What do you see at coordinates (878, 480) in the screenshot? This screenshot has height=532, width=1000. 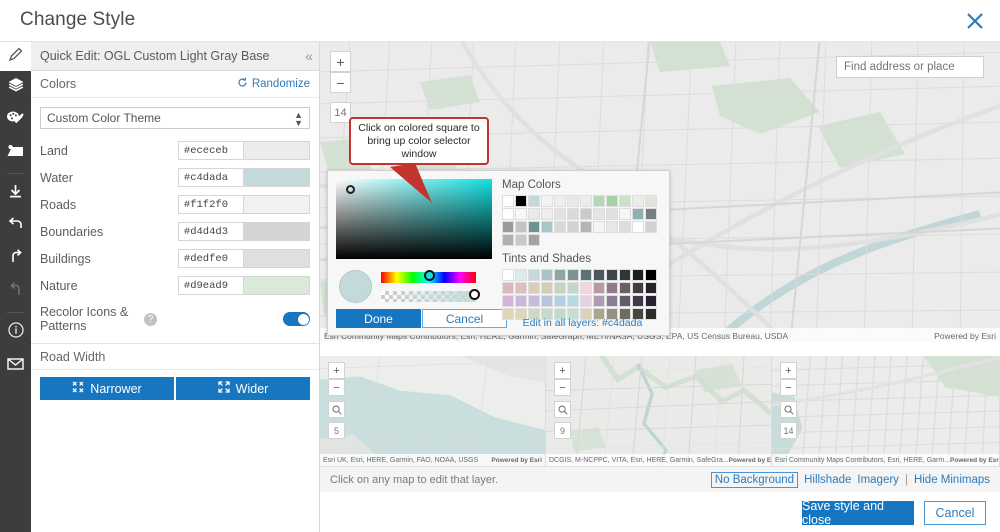 I see `imagery-link: Imagery` at bounding box center [878, 480].